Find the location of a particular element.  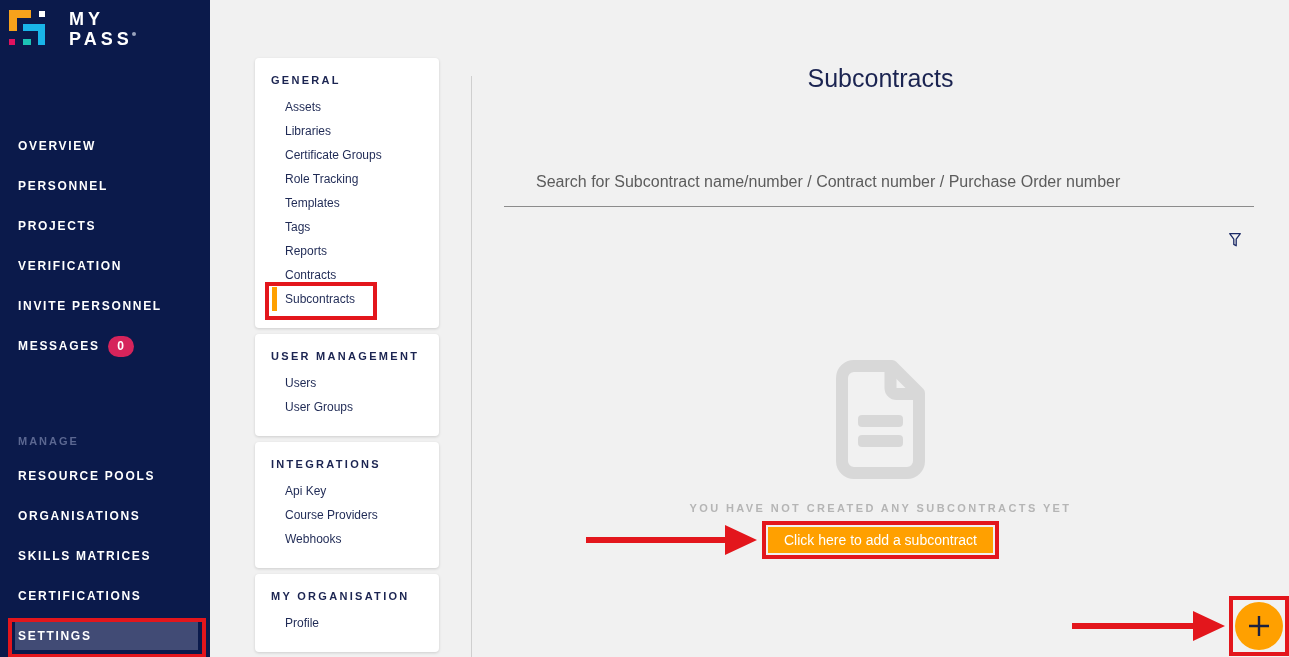

settings-menu-item: Course Providers is located at coordinates (332, 515).